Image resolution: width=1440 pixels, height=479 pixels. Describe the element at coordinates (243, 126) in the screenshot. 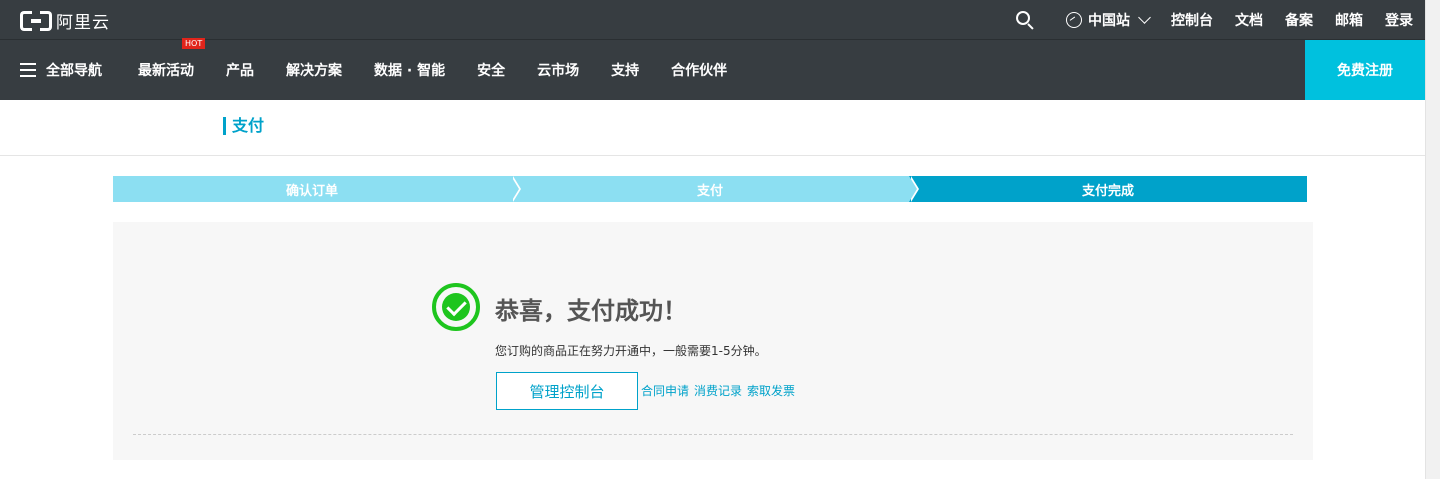

I see `page-title: 支付` at that location.